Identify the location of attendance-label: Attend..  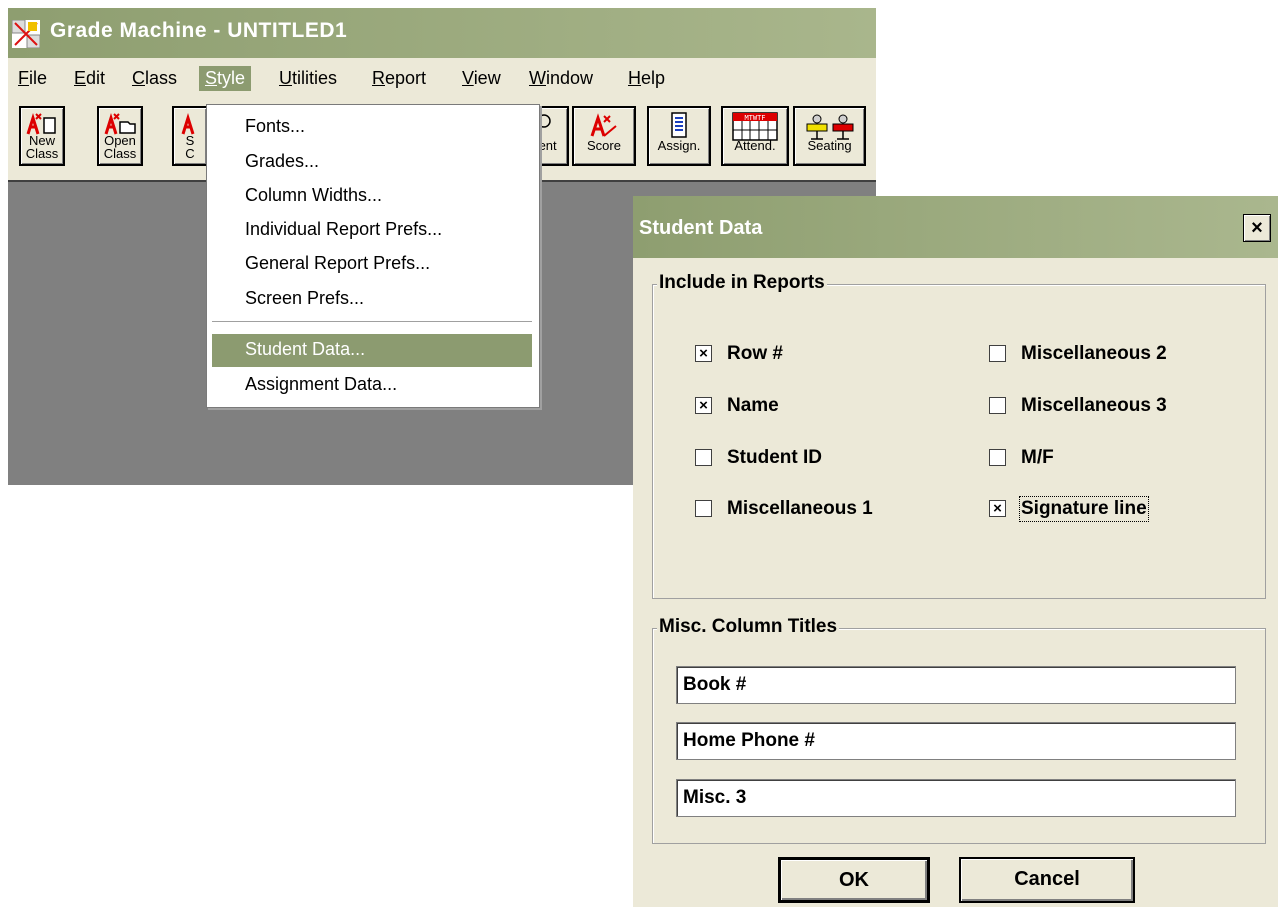
(755, 145).